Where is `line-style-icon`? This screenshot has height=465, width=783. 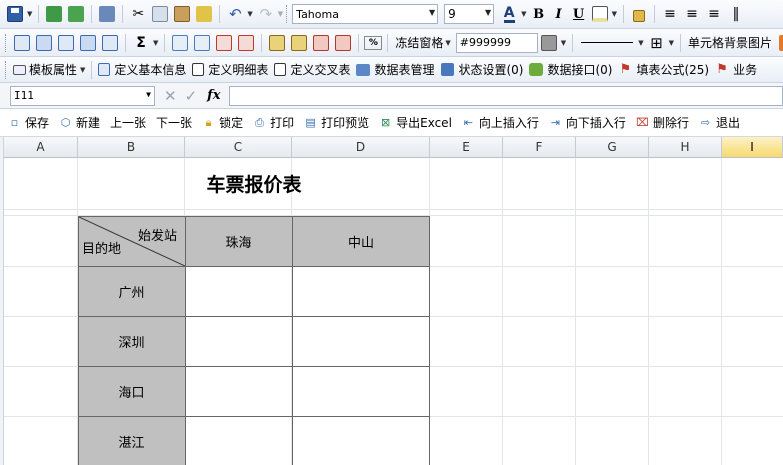 line-style-icon is located at coordinates (607, 42).